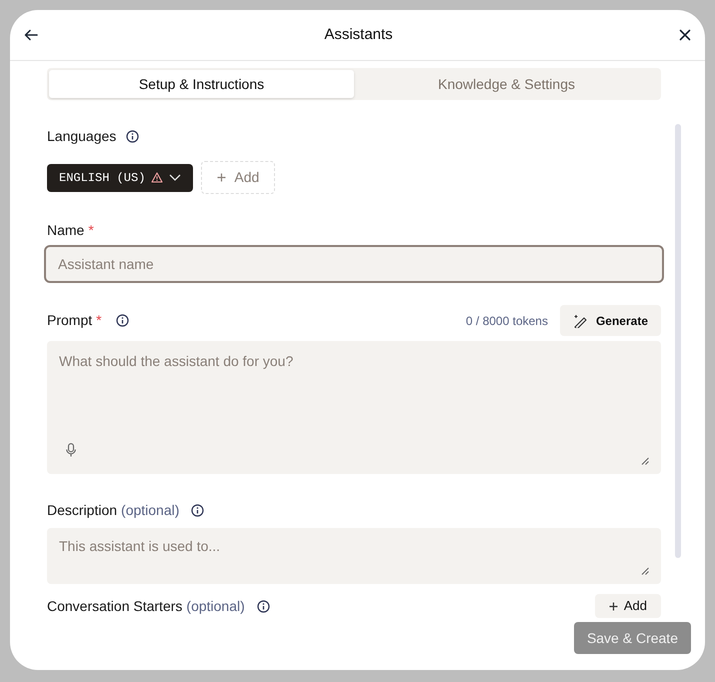  What do you see at coordinates (69, 320) in the screenshot?
I see `field-label: Prompt` at bounding box center [69, 320].